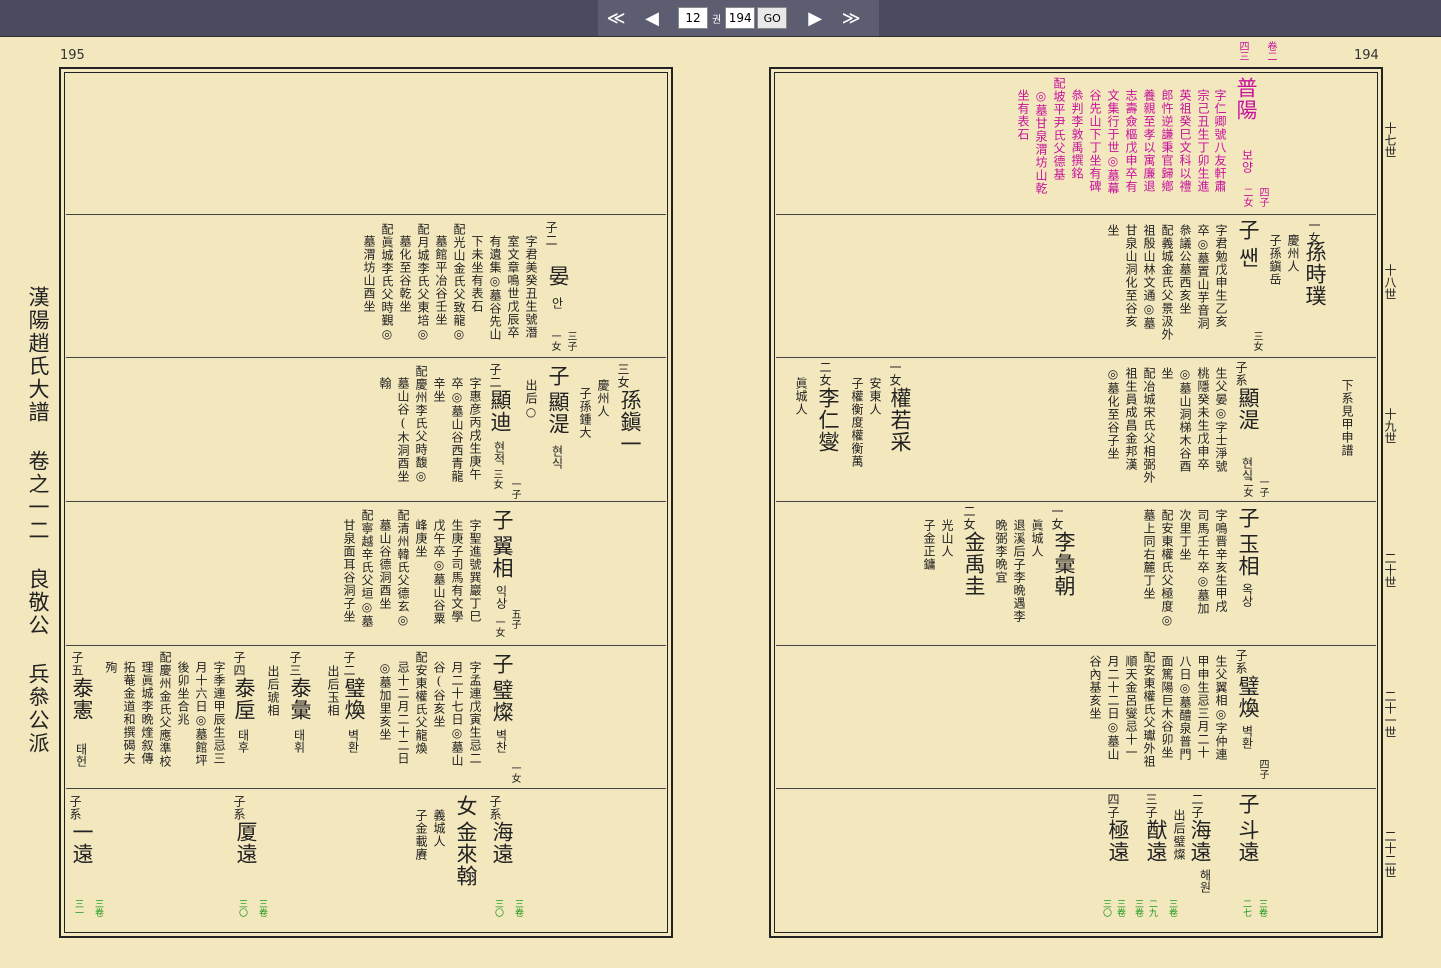 The height and width of the screenshot is (968, 1441). Describe the element at coordinates (1077, 134) in the screenshot. I see `biography-line: 叅判李敦禹撰銘` at that location.